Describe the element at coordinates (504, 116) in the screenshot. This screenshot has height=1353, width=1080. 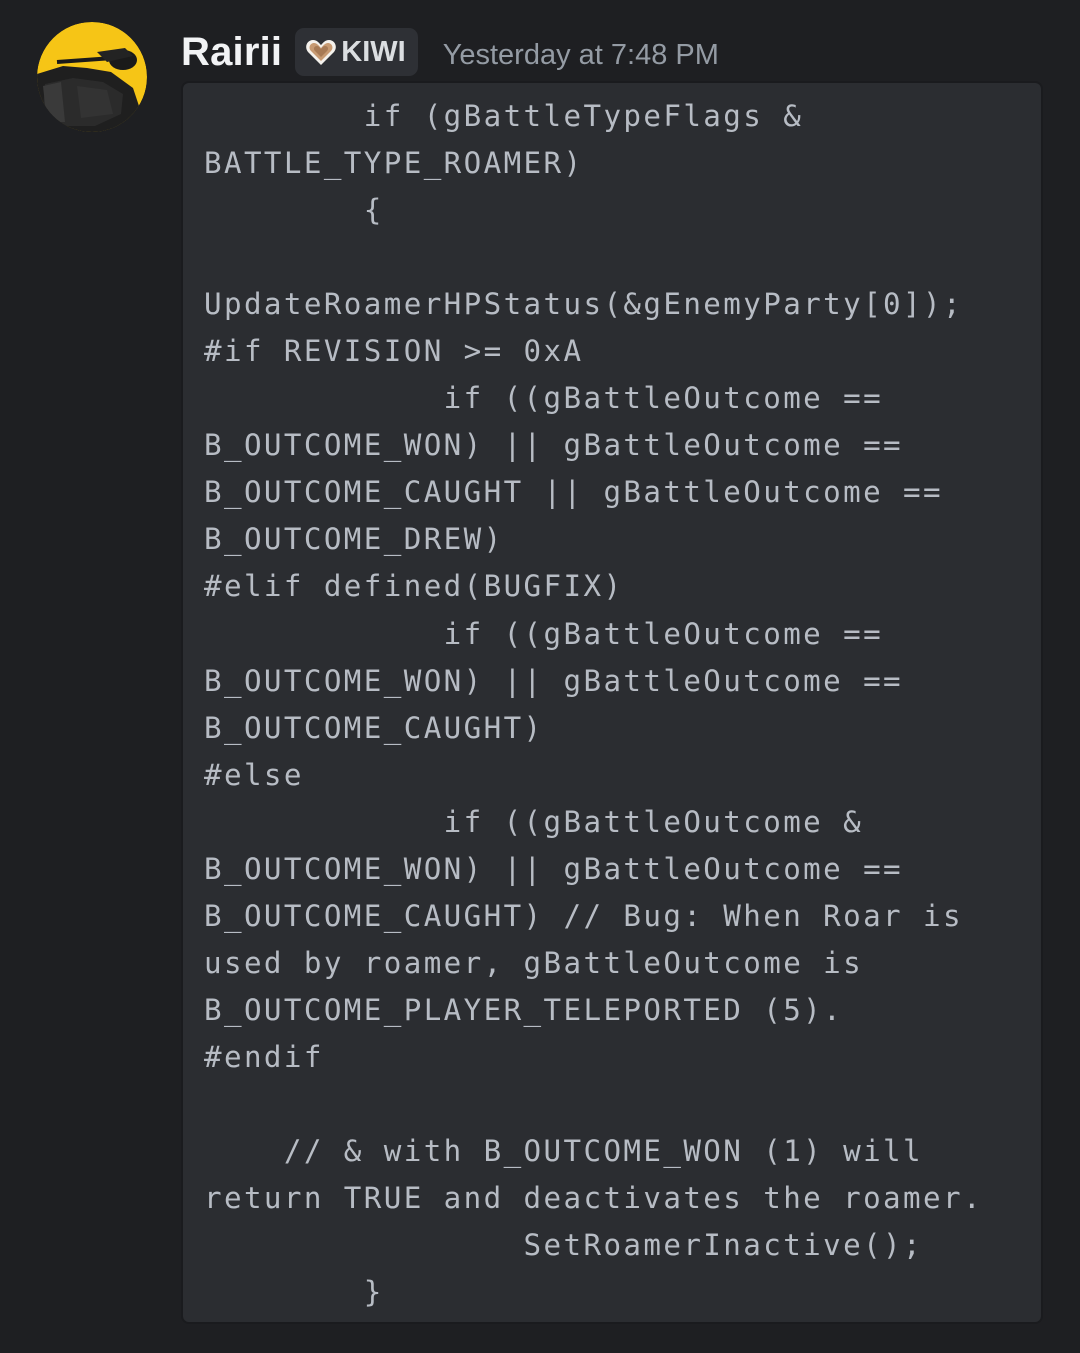
I see `code-line: if (gBattleTypeFlags &` at that location.